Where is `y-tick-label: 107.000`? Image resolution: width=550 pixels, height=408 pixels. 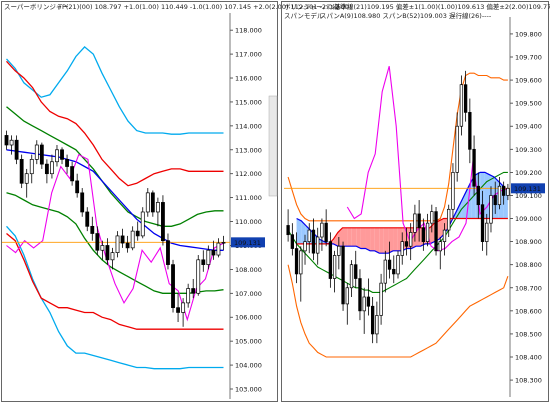 y-tick-label: 107.000 is located at coordinates (248, 294).